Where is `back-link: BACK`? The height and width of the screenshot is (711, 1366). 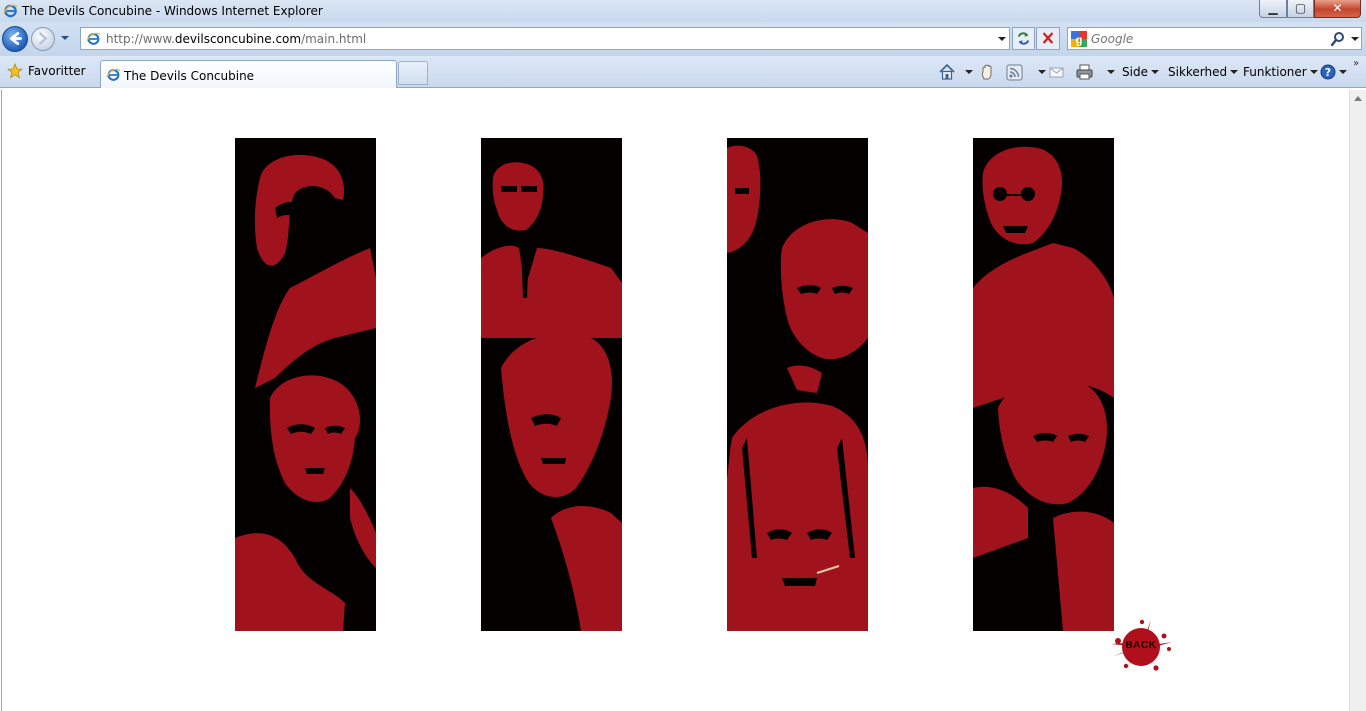 back-link: BACK is located at coordinates (1141, 646).